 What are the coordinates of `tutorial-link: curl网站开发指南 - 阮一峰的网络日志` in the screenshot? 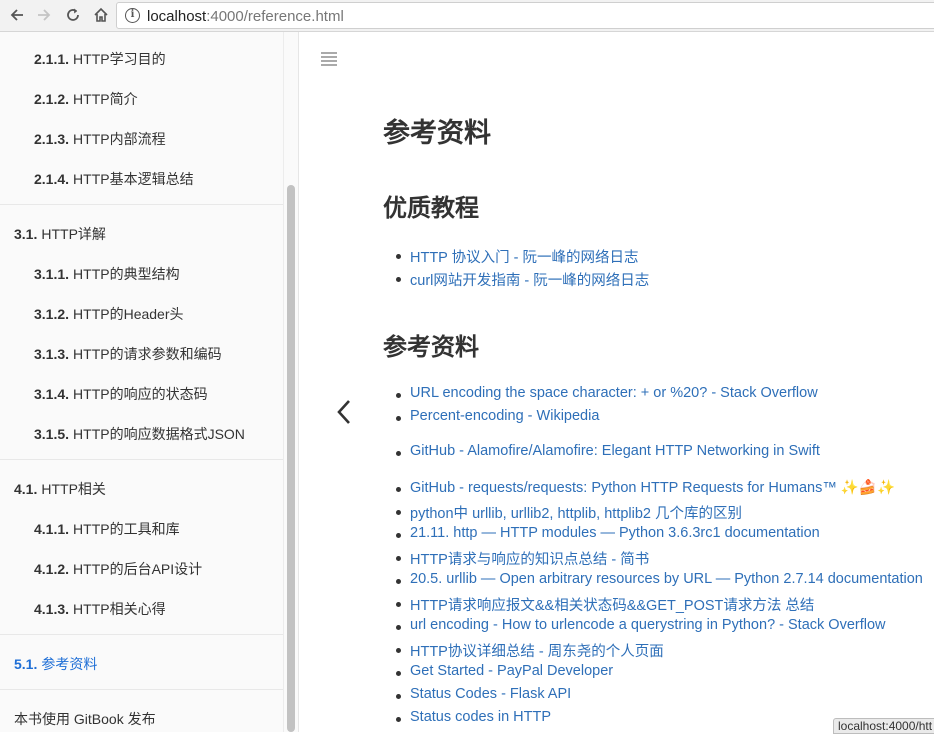 It's located at (529, 279).